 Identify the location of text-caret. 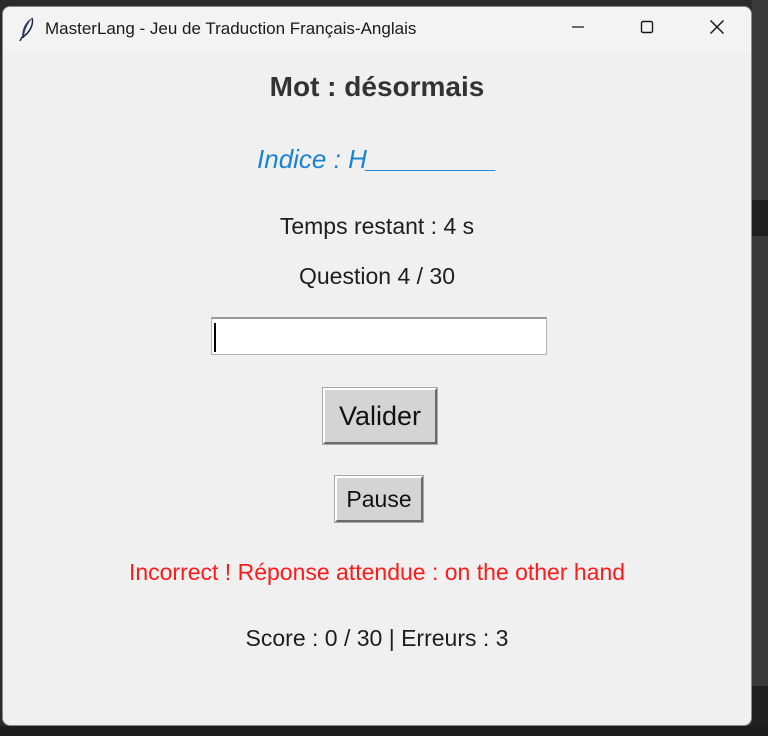
(215, 337).